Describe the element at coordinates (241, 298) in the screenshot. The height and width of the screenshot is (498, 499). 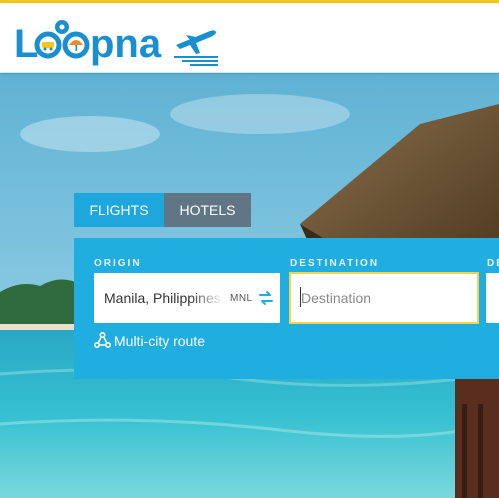
I see `origin-code: MNL` at that location.